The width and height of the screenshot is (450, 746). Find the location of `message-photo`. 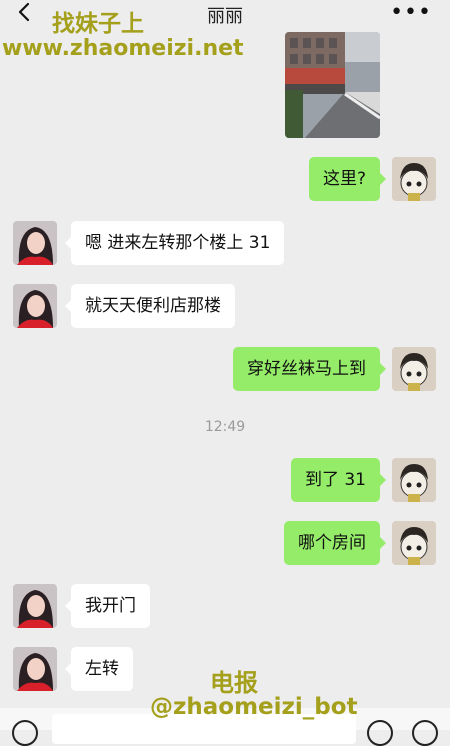

message-photo is located at coordinates (332, 85).